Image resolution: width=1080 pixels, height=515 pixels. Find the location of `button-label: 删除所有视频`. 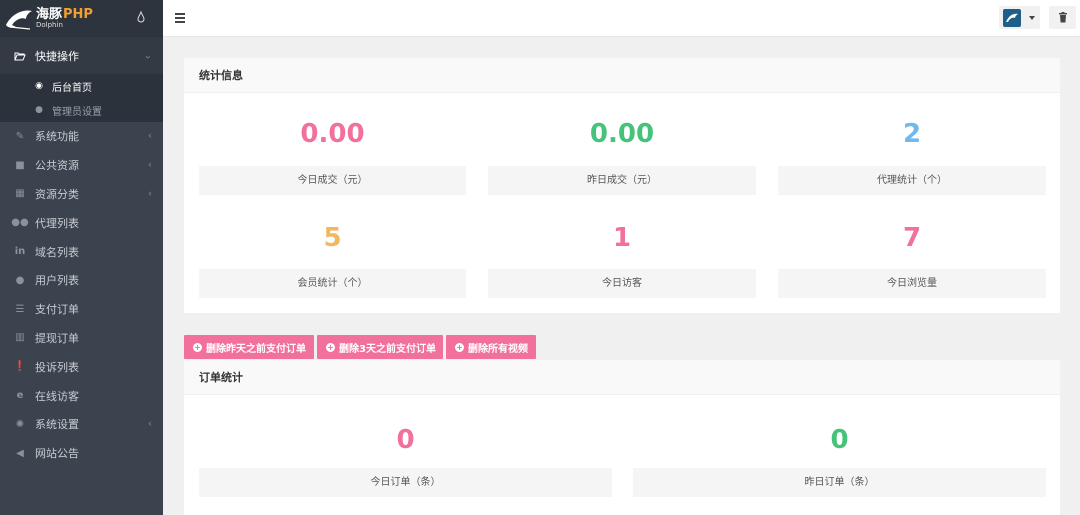

button-label: 删除所有视频 is located at coordinates (498, 349).